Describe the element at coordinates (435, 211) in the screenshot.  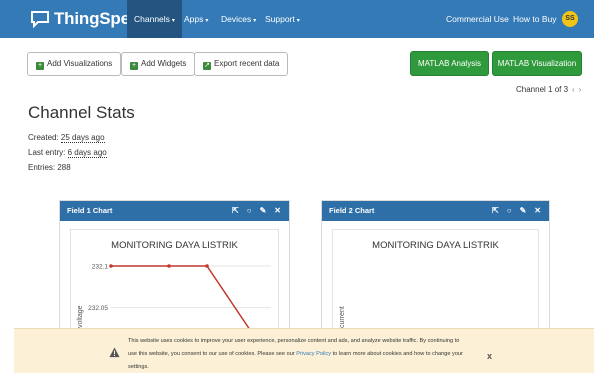
I see `field-2-panel-header: Field 2 Chart ⇱ ○ ✎ ✕` at that location.